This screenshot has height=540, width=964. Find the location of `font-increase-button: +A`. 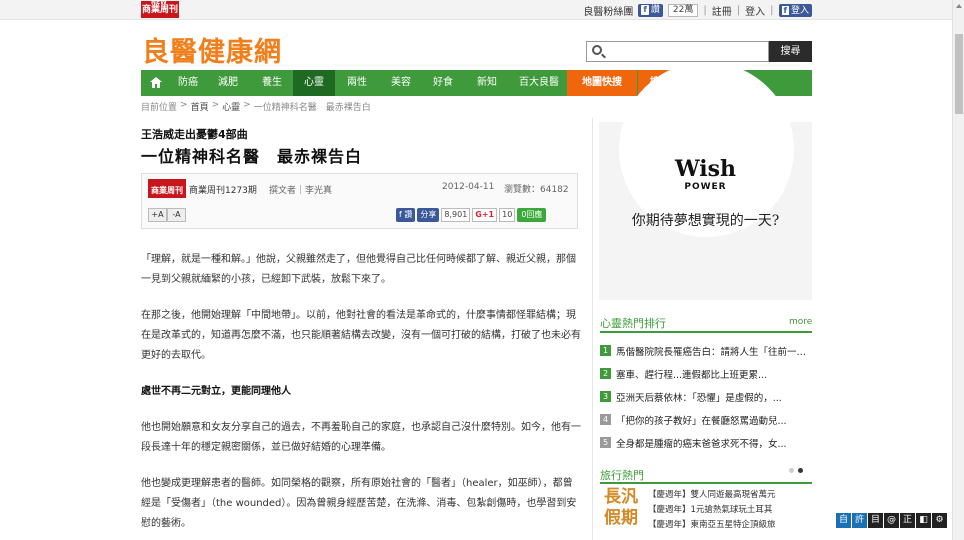

font-increase-button: +A is located at coordinates (157, 215).